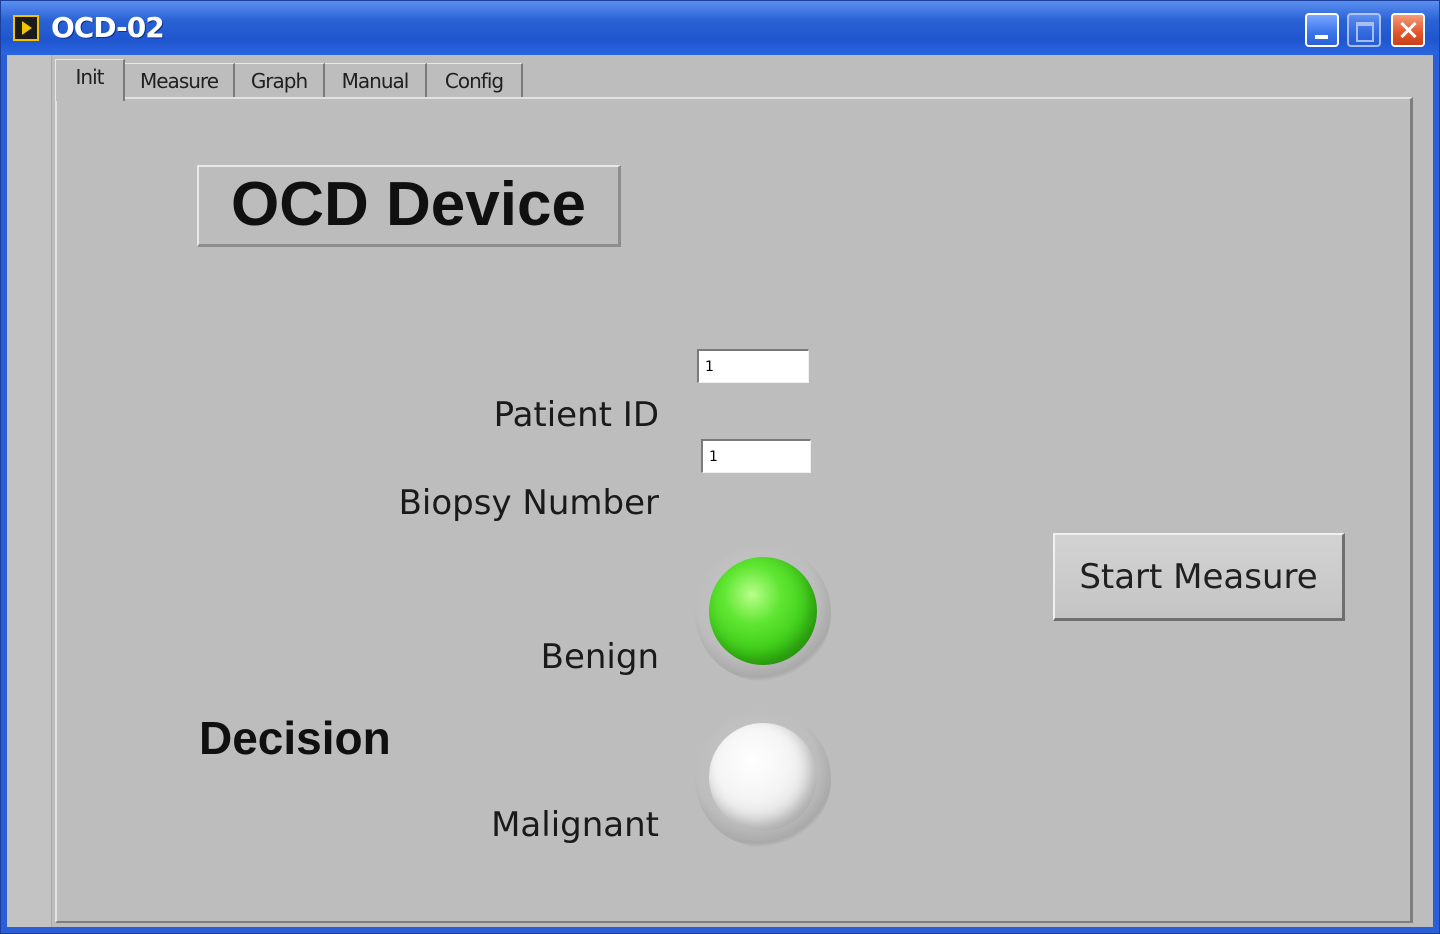 Image resolution: width=1440 pixels, height=934 pixels. Describe the element at coordinates (26, 28) in the screenshot. I see `app-icon` at that location.